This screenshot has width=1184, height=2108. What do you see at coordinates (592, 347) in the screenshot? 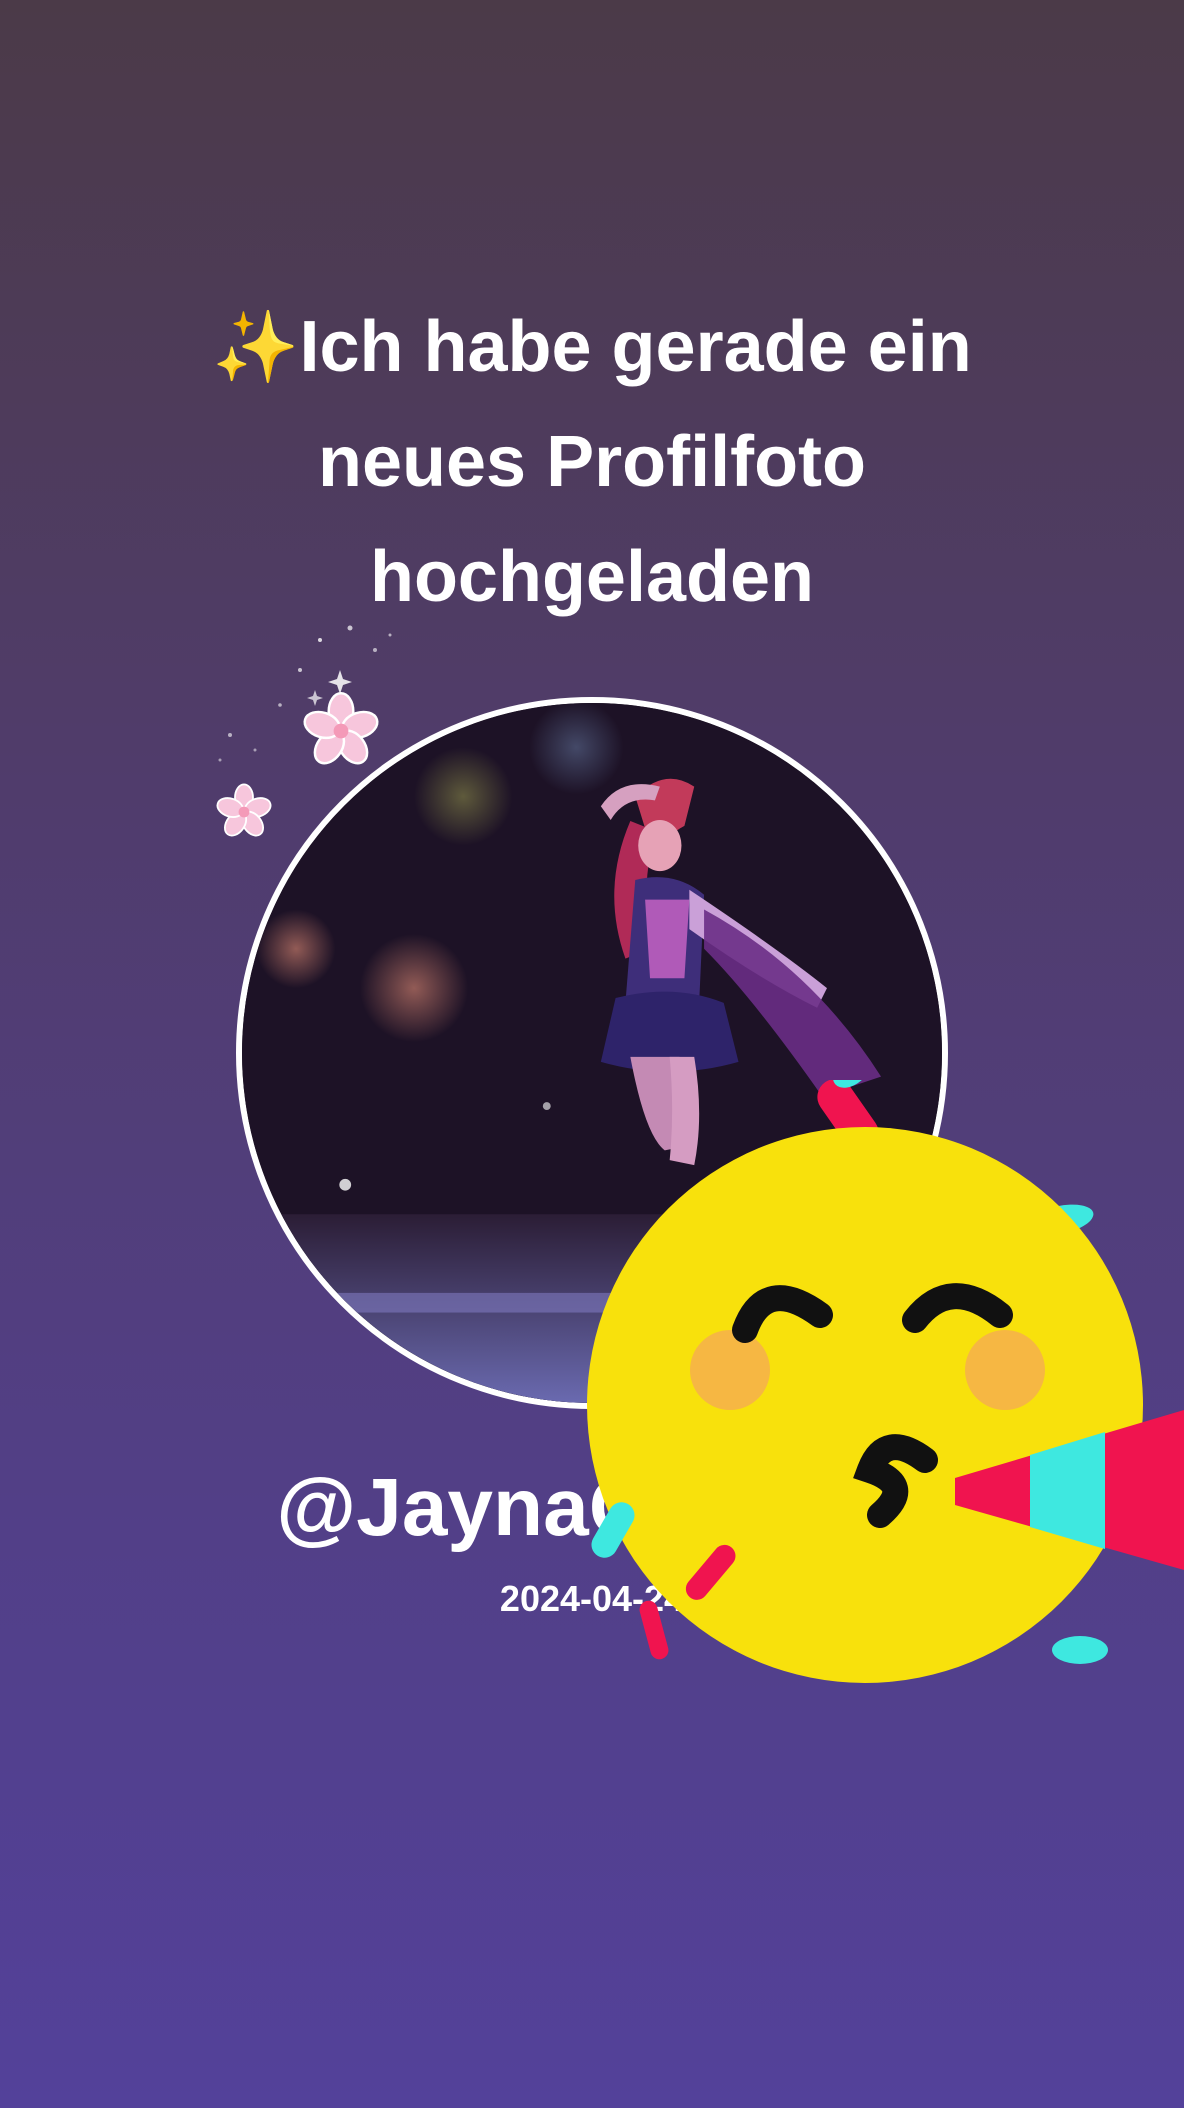
I see `headline-line-1: ✨Ich habe gerade ein` at bounding box center [592, 347].